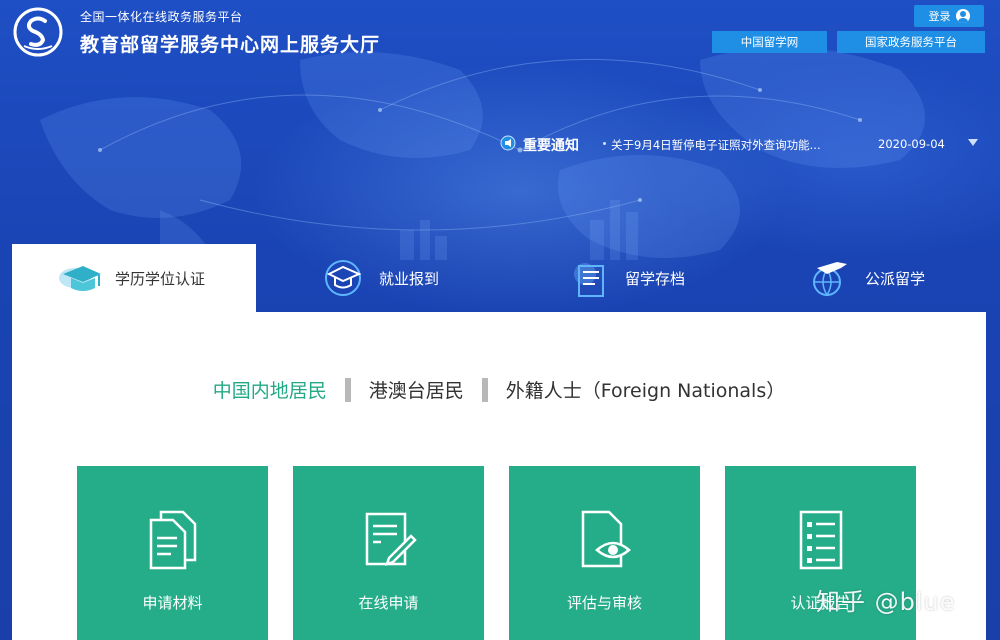 Image resolution: width=1000 pixels, height=640 pixels. What do you see at coordinates (388, 603) in the screenshot?
I see `step-label: 在线申请` at bounding box center [388, 603].